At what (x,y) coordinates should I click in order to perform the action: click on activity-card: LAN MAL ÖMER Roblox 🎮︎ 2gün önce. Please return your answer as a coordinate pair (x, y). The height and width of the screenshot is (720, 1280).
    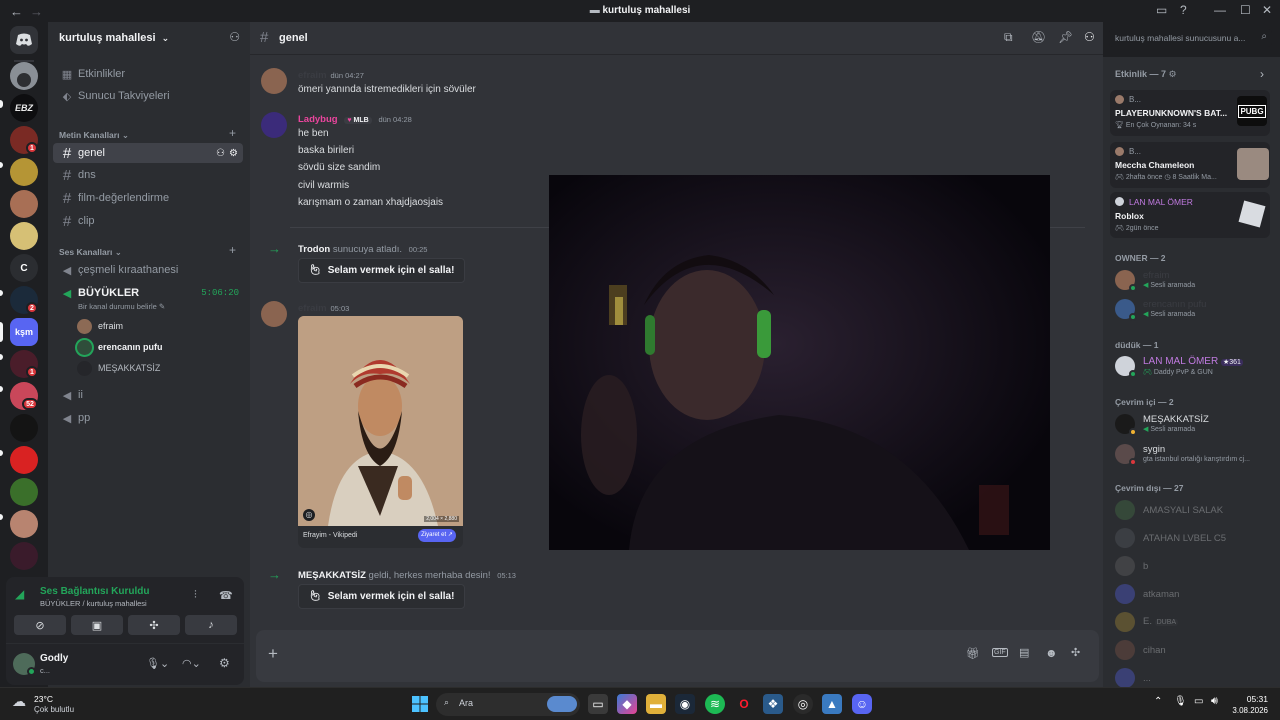
    Looking at the image, I should click on (1190, 215).